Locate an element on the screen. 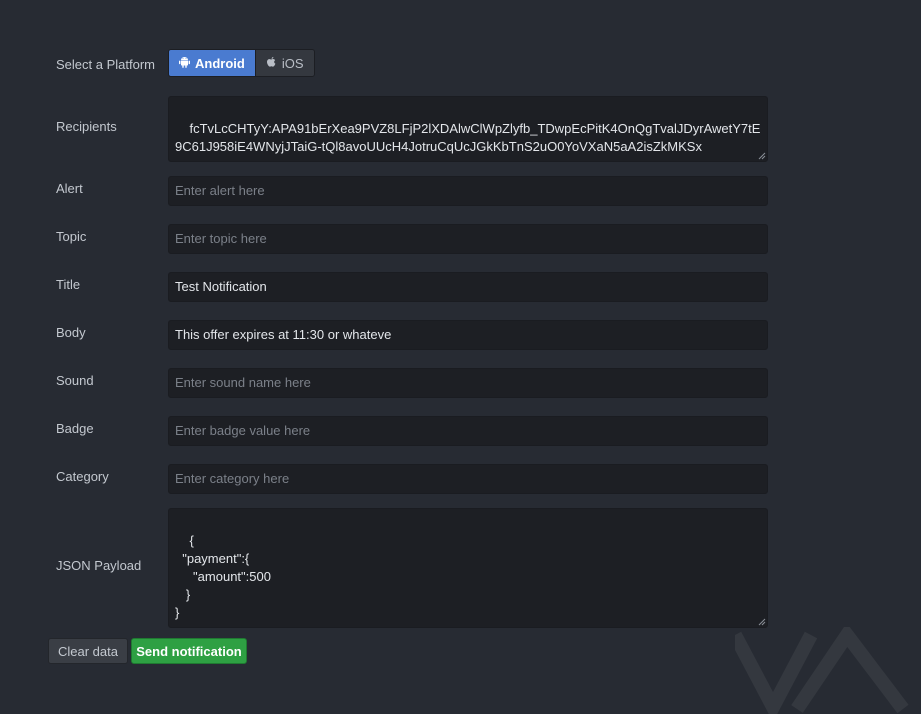 The height and width of the screenshot is (714, 921). platform-android-label: Android is located at coordinates (220, 63).